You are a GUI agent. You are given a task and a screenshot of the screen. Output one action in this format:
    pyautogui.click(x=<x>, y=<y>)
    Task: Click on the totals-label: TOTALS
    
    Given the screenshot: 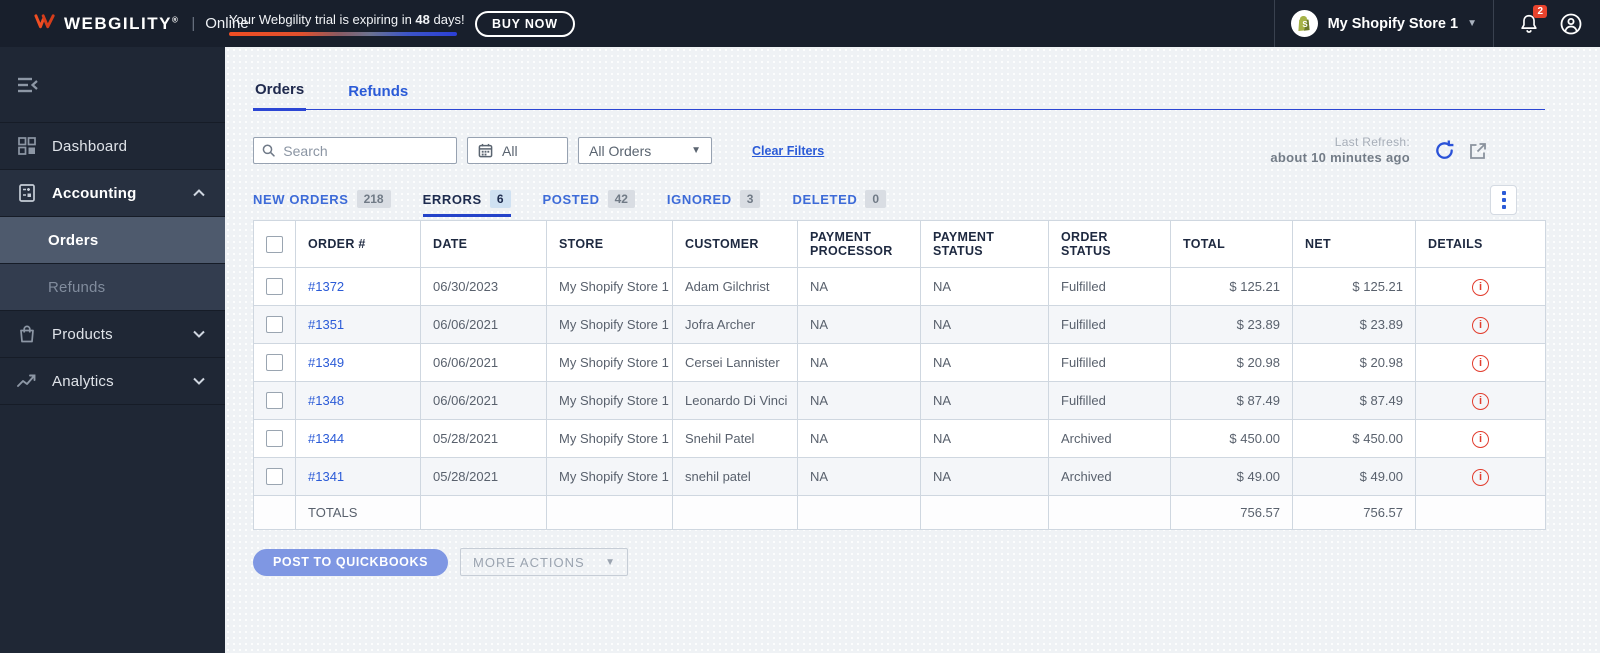 What is the action you would take?
    pyautogui.click(x=358, y=513)
    